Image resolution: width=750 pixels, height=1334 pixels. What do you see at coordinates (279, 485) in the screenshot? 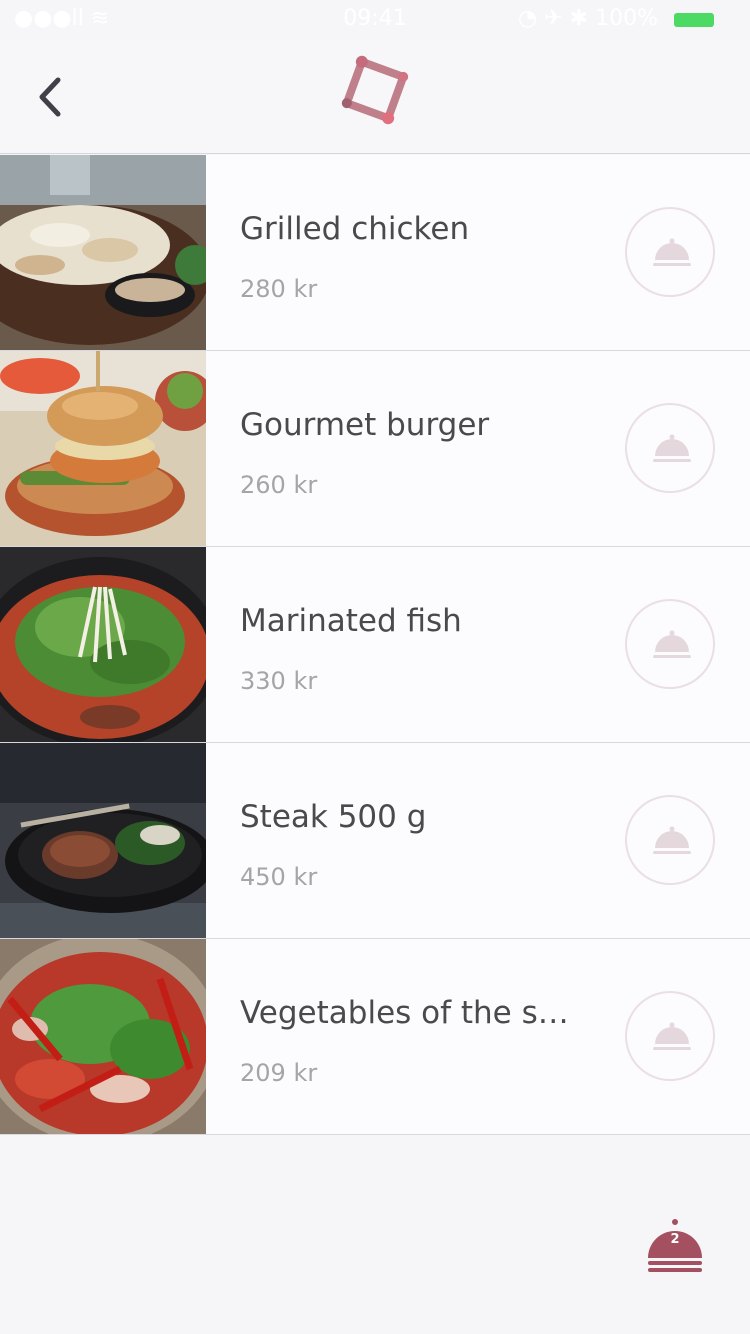
I see `item-price: 260 kr` at bounding box center [279, 485].